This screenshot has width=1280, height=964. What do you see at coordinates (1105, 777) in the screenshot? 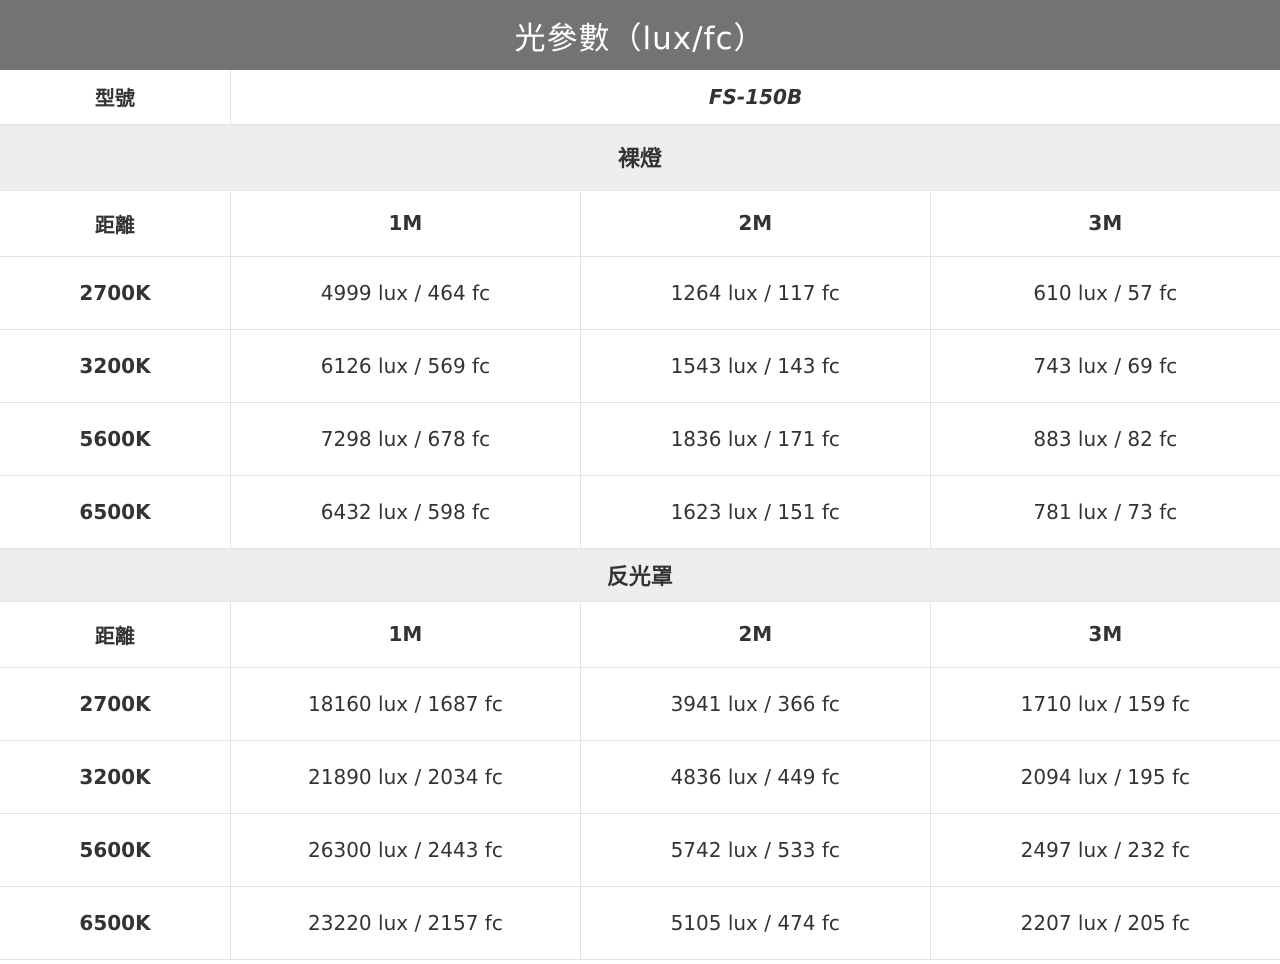
I see `table-cell: 2094 lux / 195 fc` at bounding box center [1105, 777].